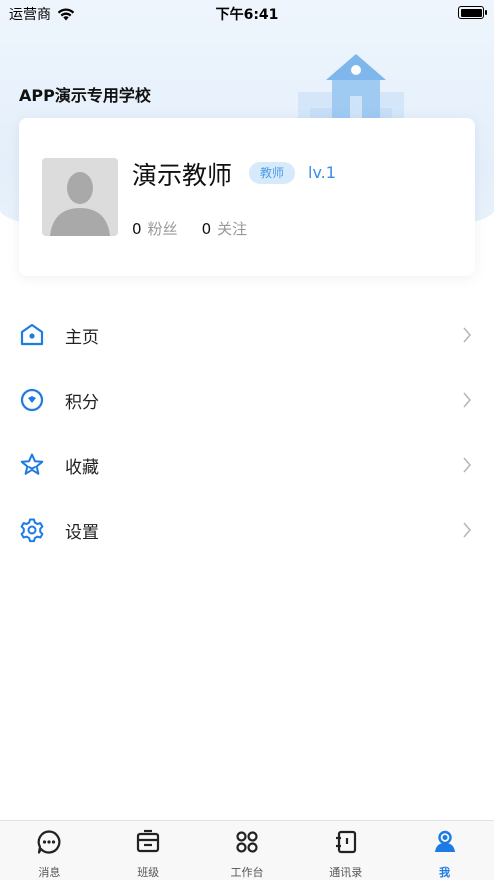 The width and height of the screenshot is (494, 880). I want to click on tab-label-workbench: 工作台, so click(247, 872).